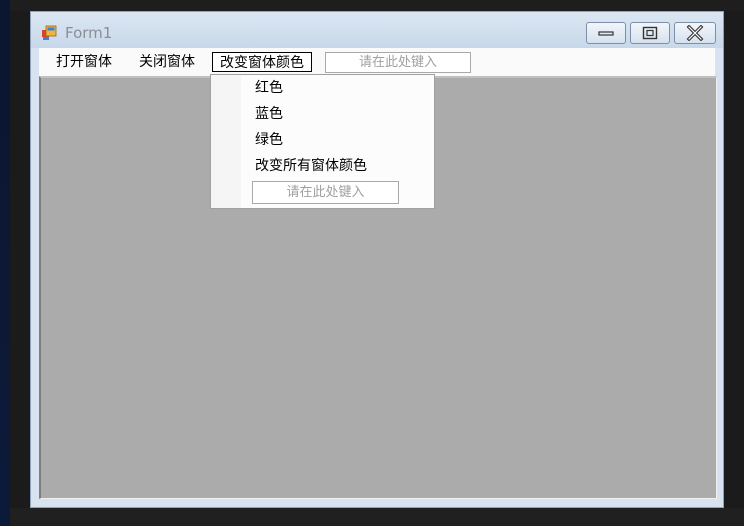  Describe the element at coordinates (89, 33) in the screenshot. I see `window-title: Form1` at that location.